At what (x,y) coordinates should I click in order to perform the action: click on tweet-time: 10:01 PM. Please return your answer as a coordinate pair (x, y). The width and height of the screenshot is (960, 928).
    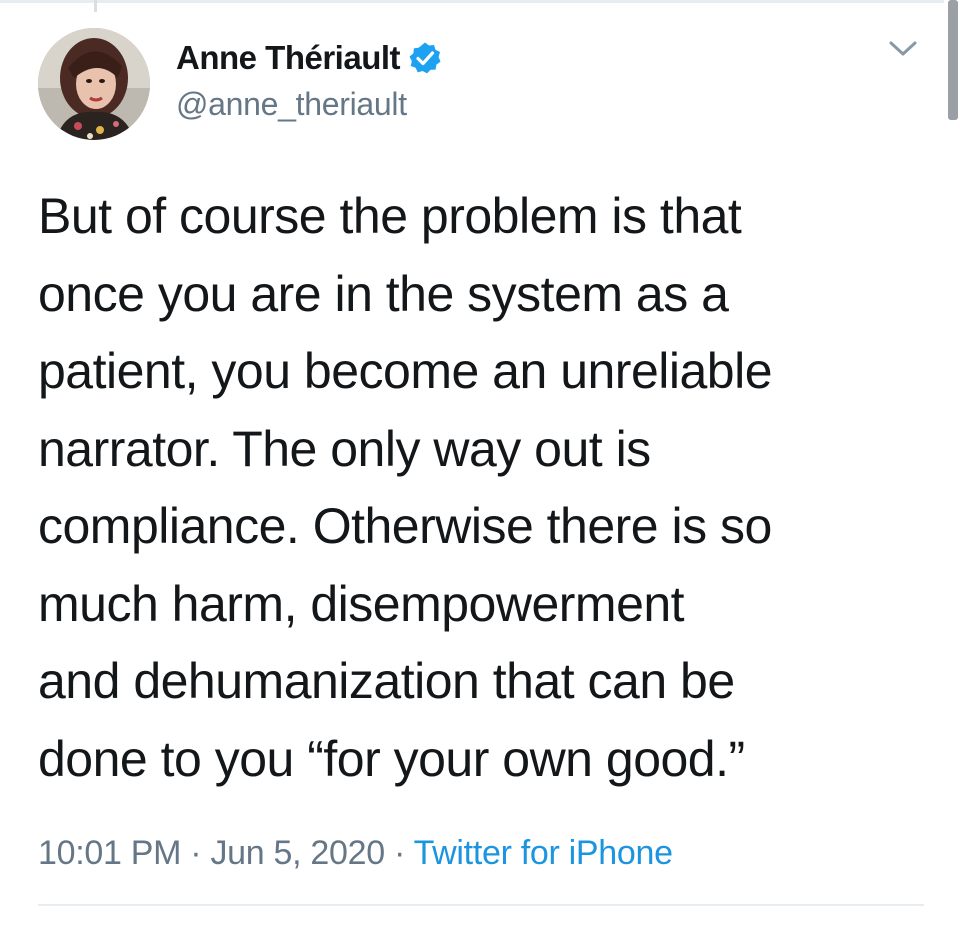
    Looking at the image, I should click on (109, 853).